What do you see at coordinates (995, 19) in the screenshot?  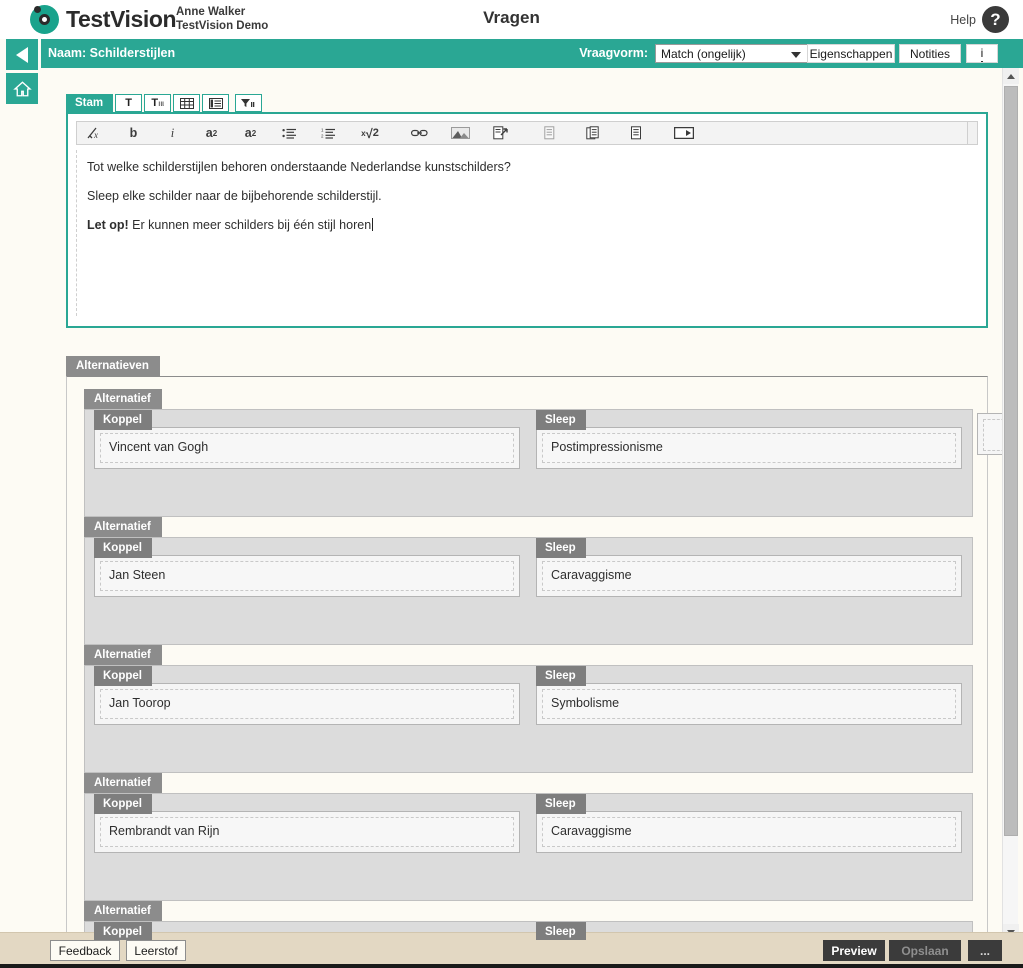 I see `question-mark-icon: ?` at bounding box center [995, 19].